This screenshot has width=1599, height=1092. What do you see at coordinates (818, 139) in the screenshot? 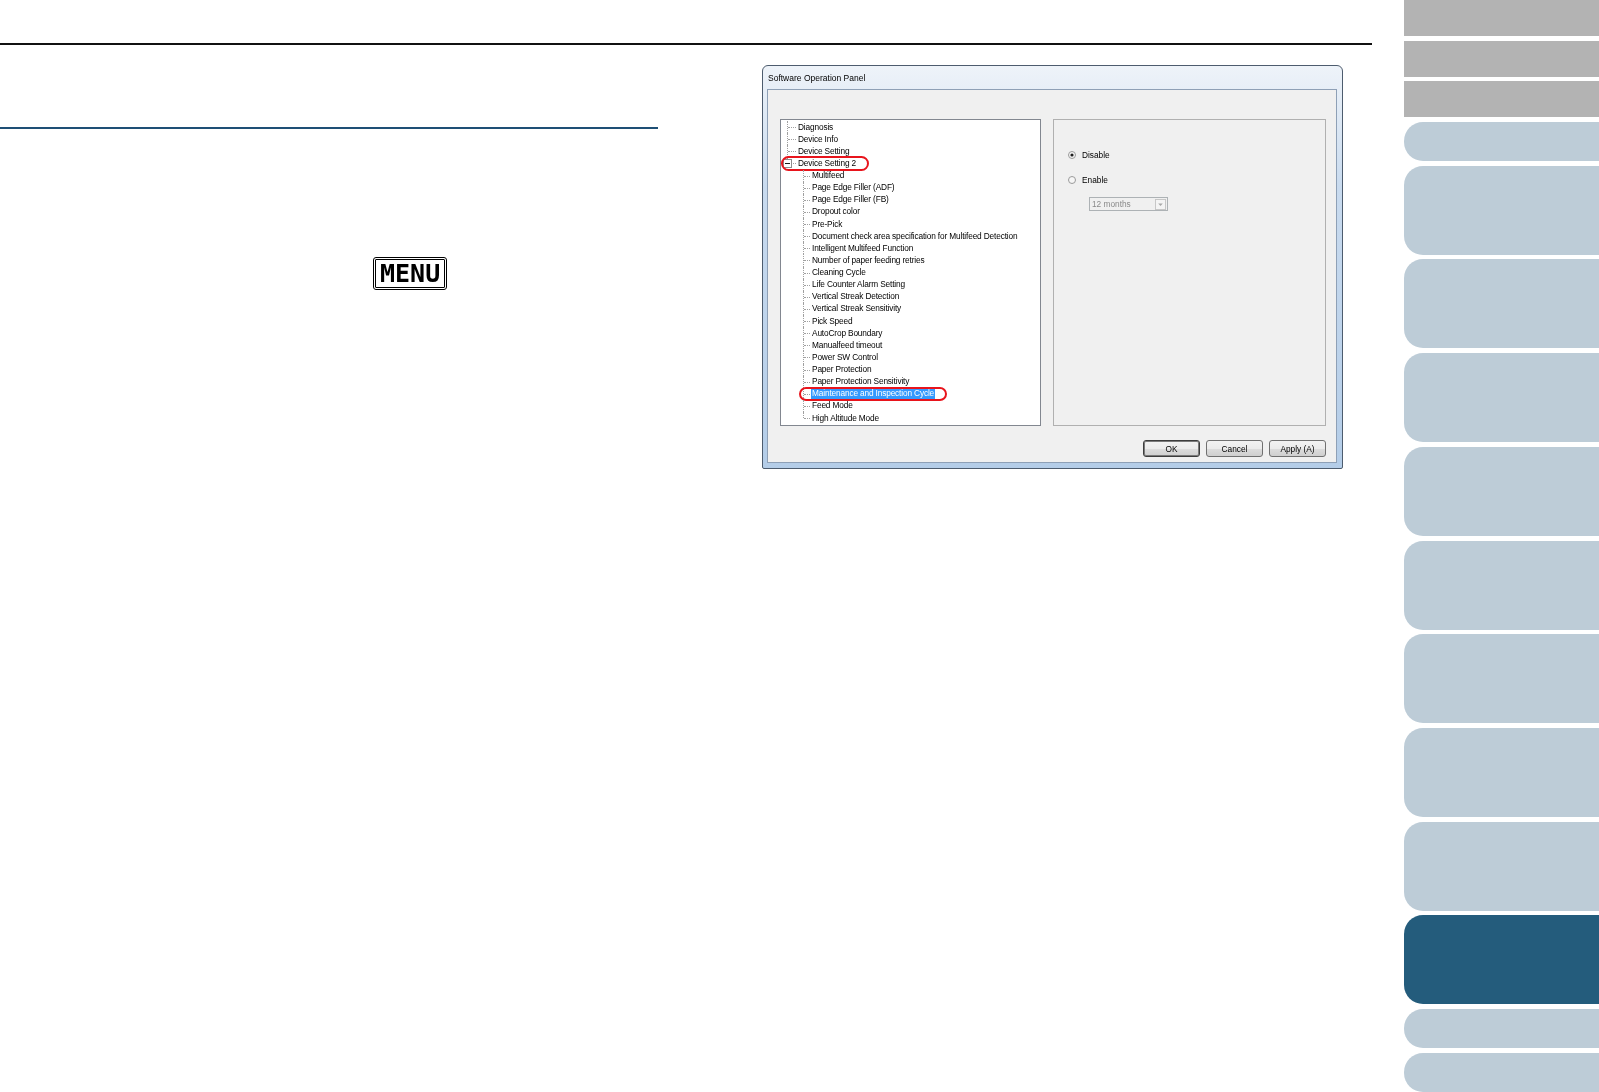
I see `tree-item: Device Info` at bounding box center [818, 139].